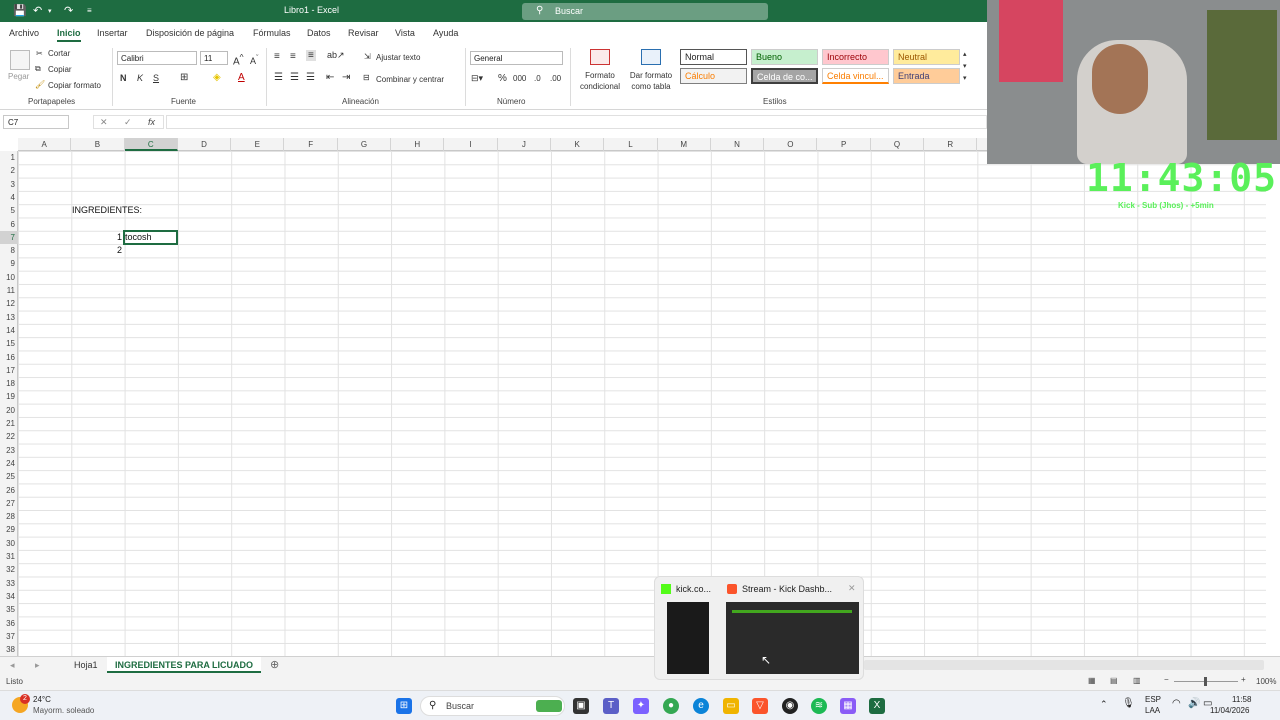  What do you see at coordinates (274, 664) in the screenshot?
I see `add-sheet-icon: ⊕` at bounding box center [274, 664].